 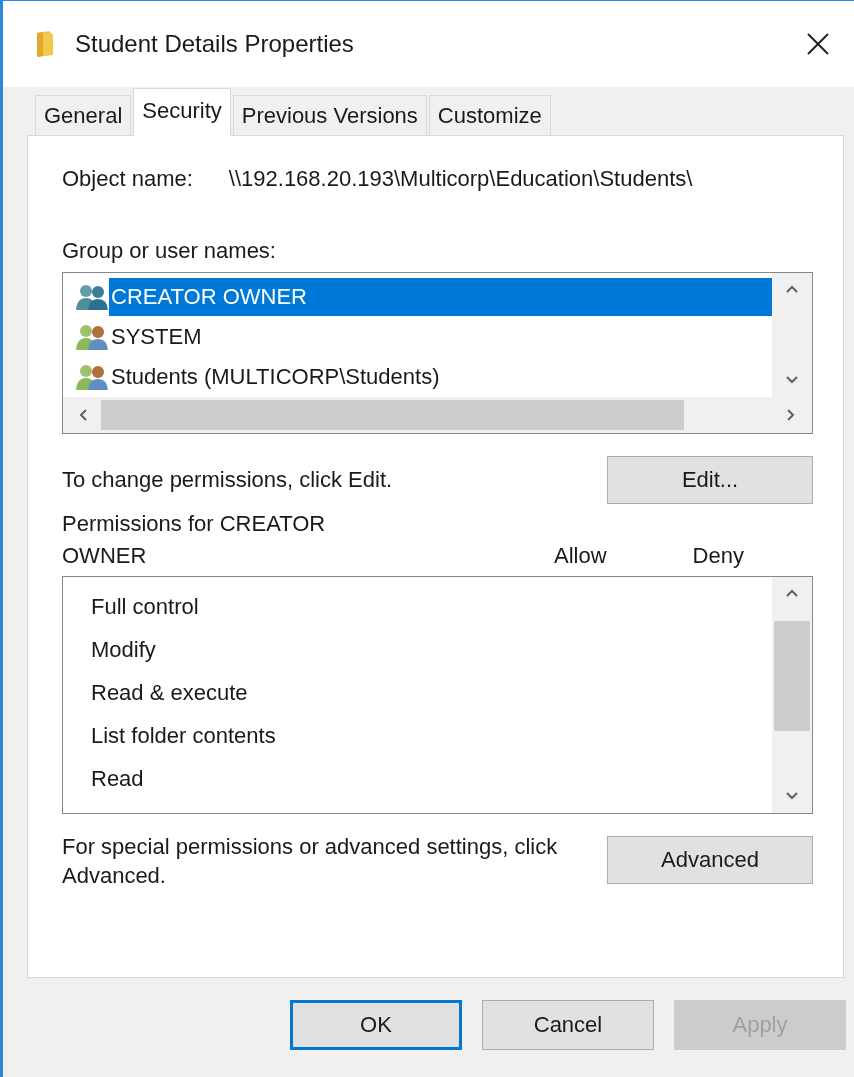 I want to click on column-header: Allow, so click(x=580, y=556).